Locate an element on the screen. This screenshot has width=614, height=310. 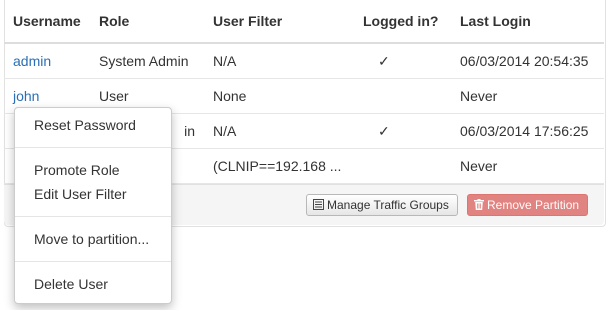
last-login-cell: 06/03/2014 17:56:25 is located at coordinates (527, 131).